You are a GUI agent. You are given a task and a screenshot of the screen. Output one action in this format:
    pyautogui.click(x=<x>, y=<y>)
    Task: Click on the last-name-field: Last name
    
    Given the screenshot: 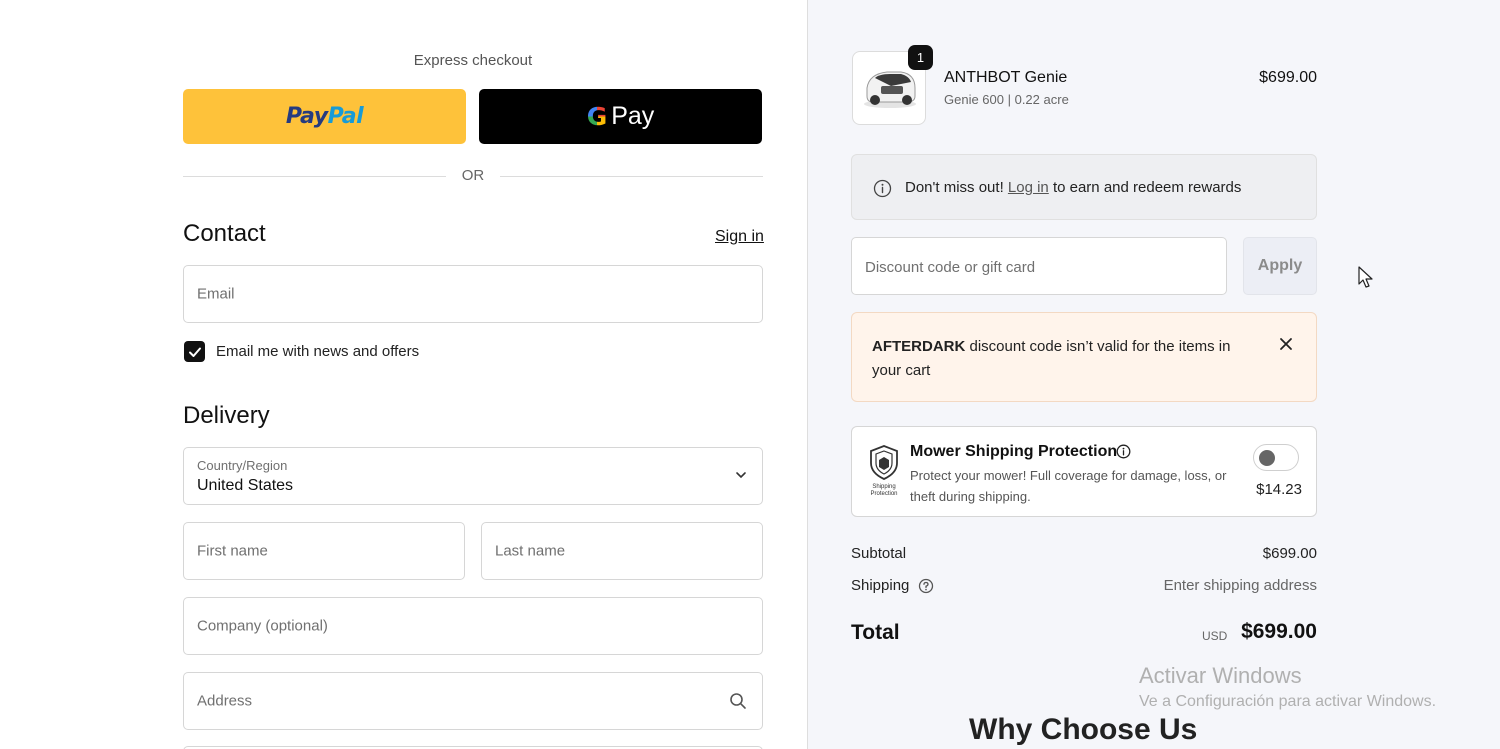 What is the action you would take?
    pyautogui.click(x=622, y=551)
    